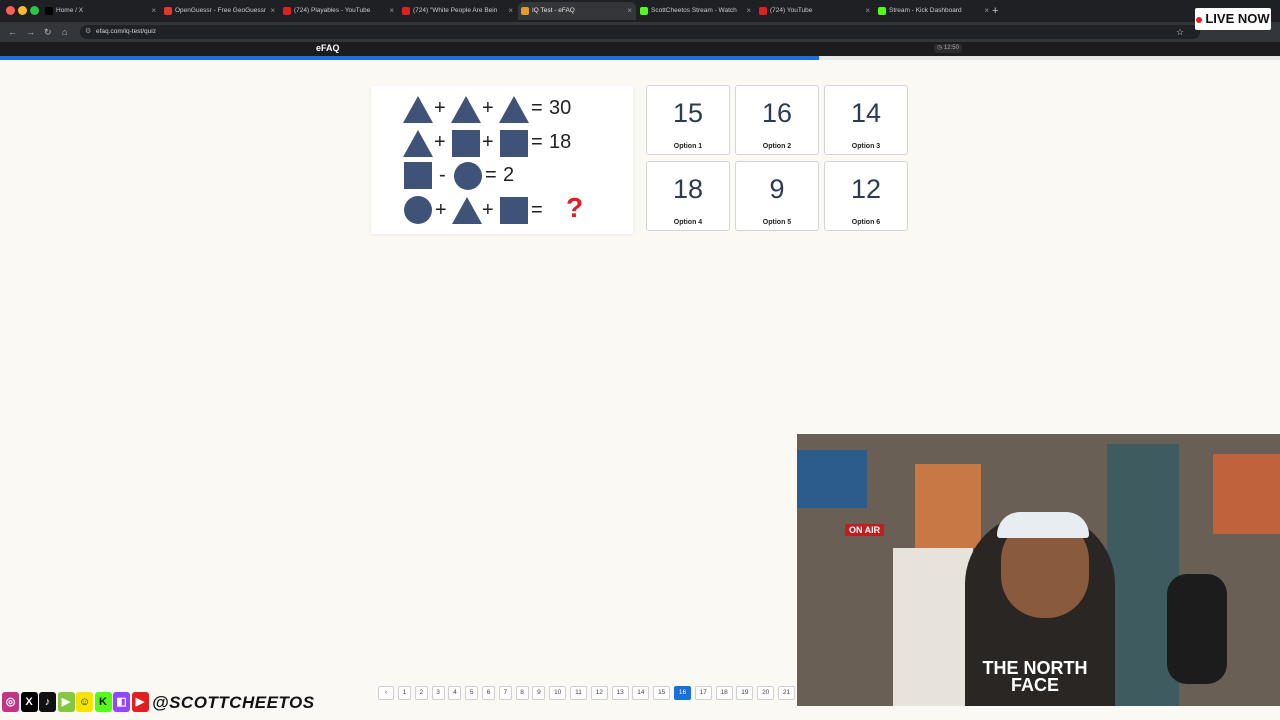  Describe the element at coordinates (455, 693) in the screenshot. I see `page-button-4: 4` at that location.